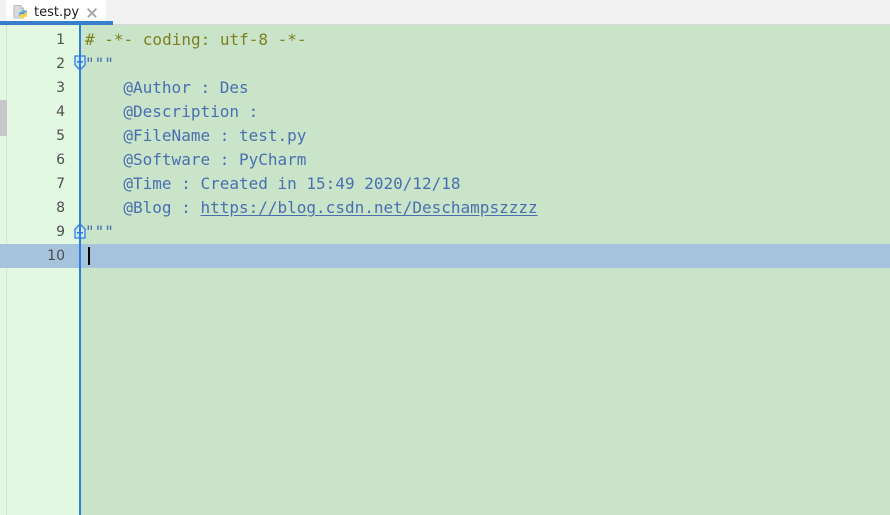 The height and width of the screenshot is (515, 890). I want to click on code-text: @FileName : test.py, so click(214, 136).